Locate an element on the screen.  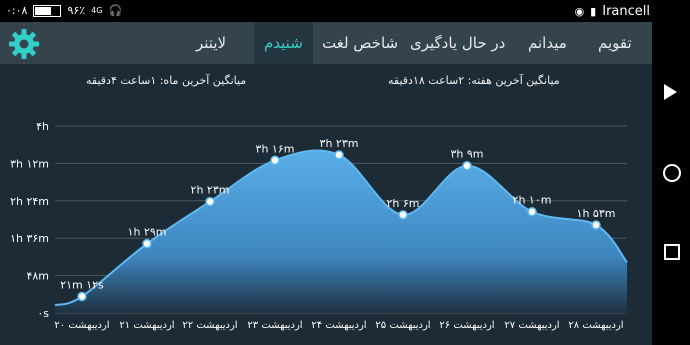
x-tick-label: ۲۷ اردیبهشت is located at coordinates (531, 325).